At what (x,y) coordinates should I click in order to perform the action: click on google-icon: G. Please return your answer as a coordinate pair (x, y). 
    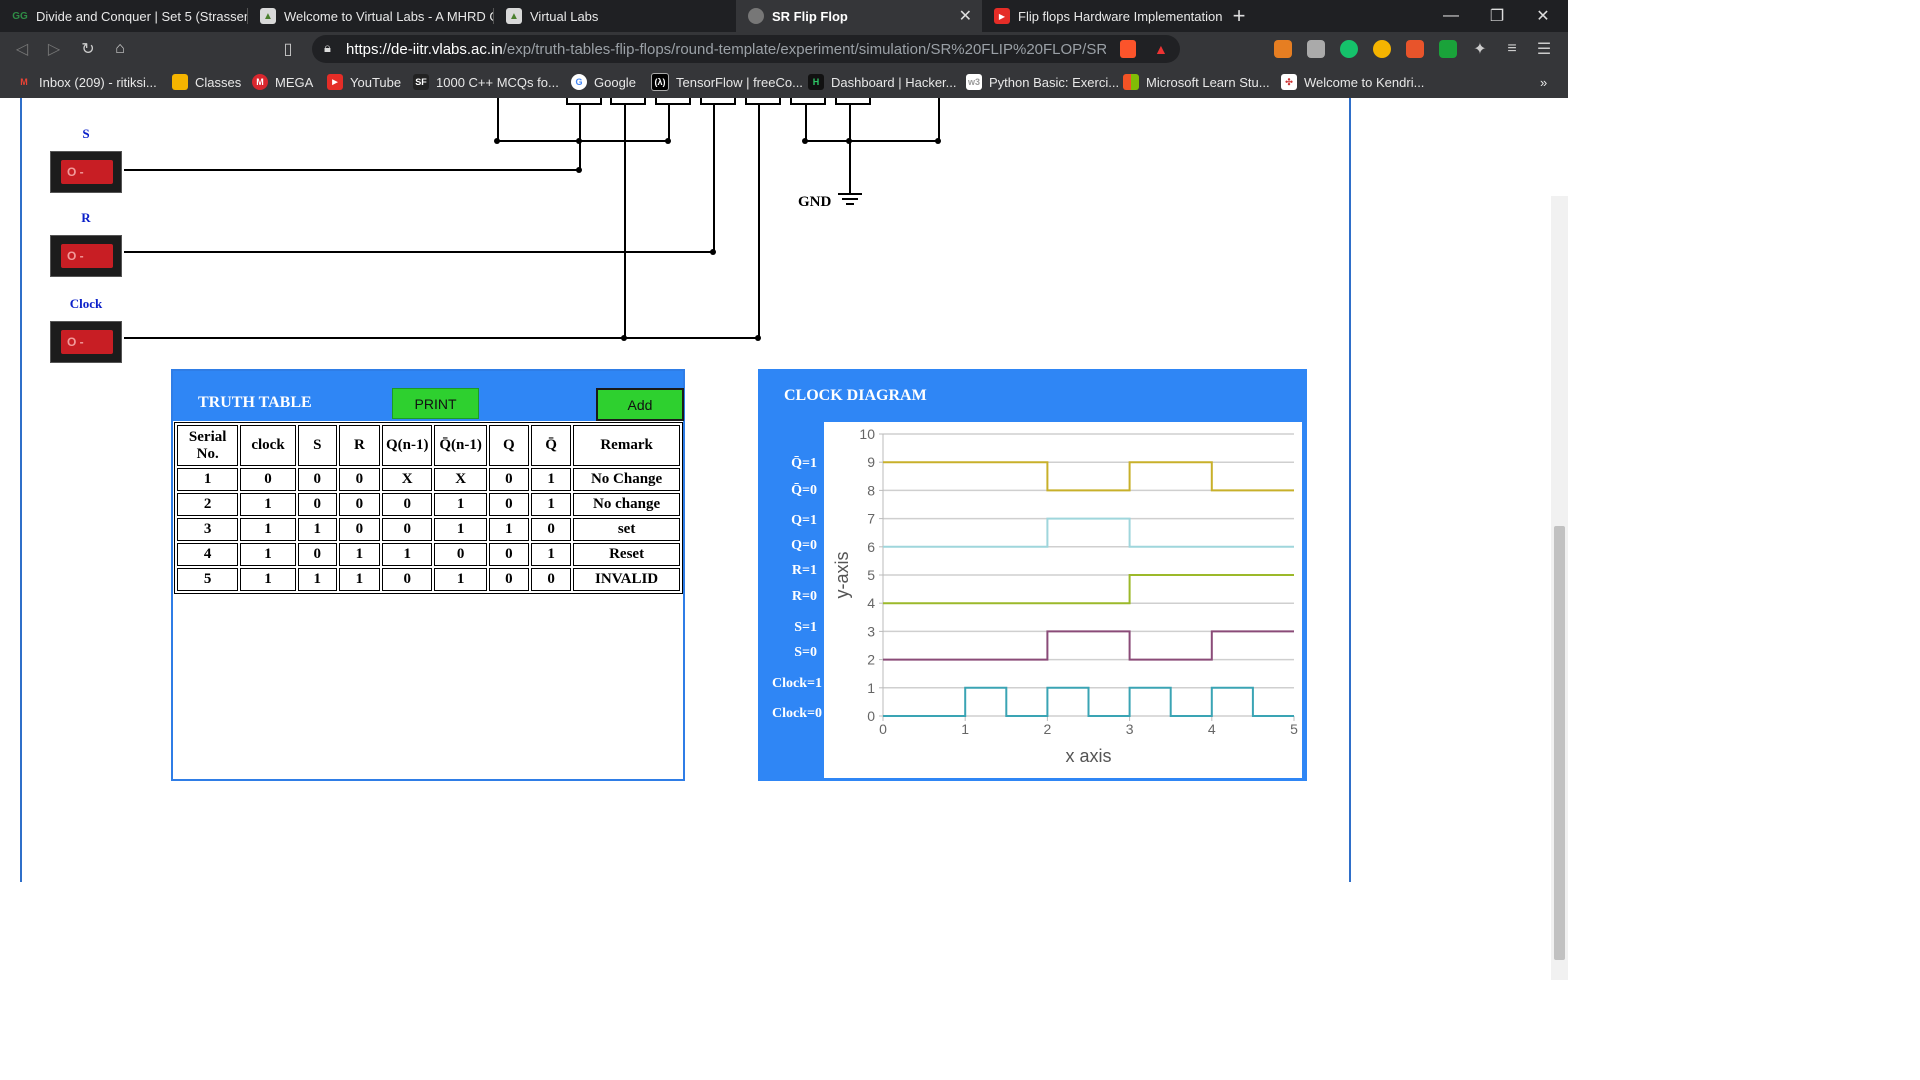
    Looking at the image, I should click on (579, 82).